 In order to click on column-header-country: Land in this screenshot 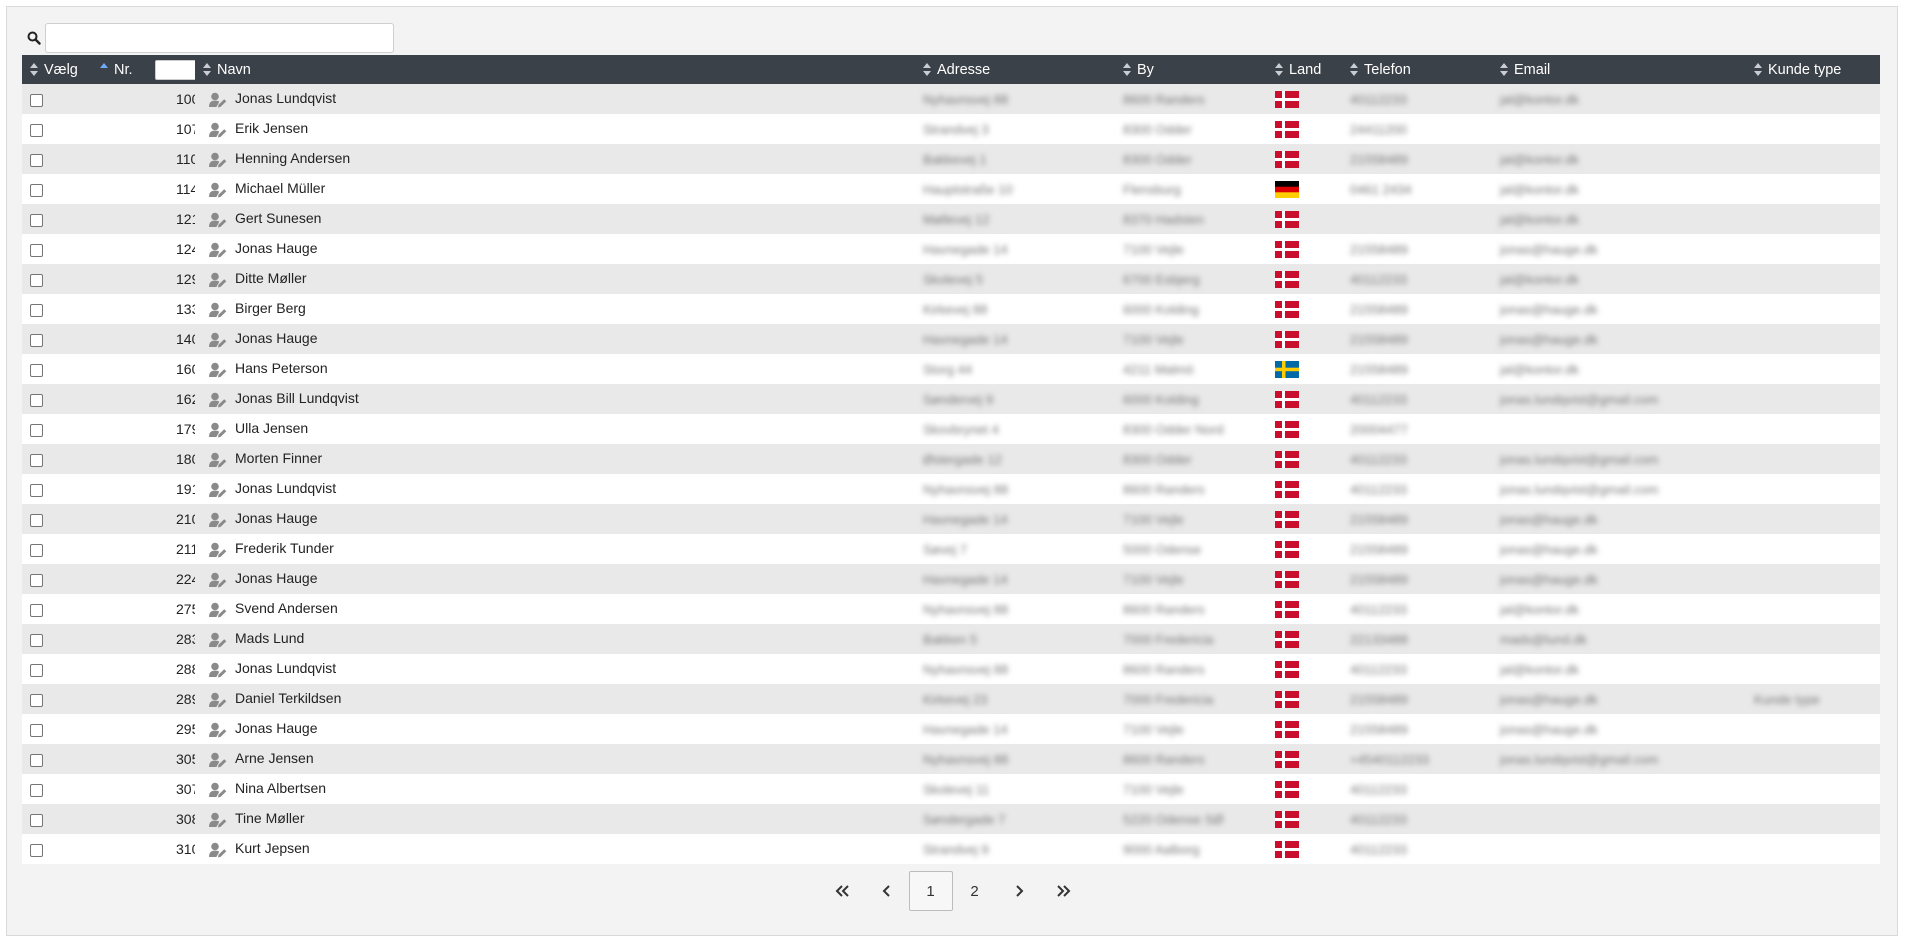, I will do `click(1304, 69)`.